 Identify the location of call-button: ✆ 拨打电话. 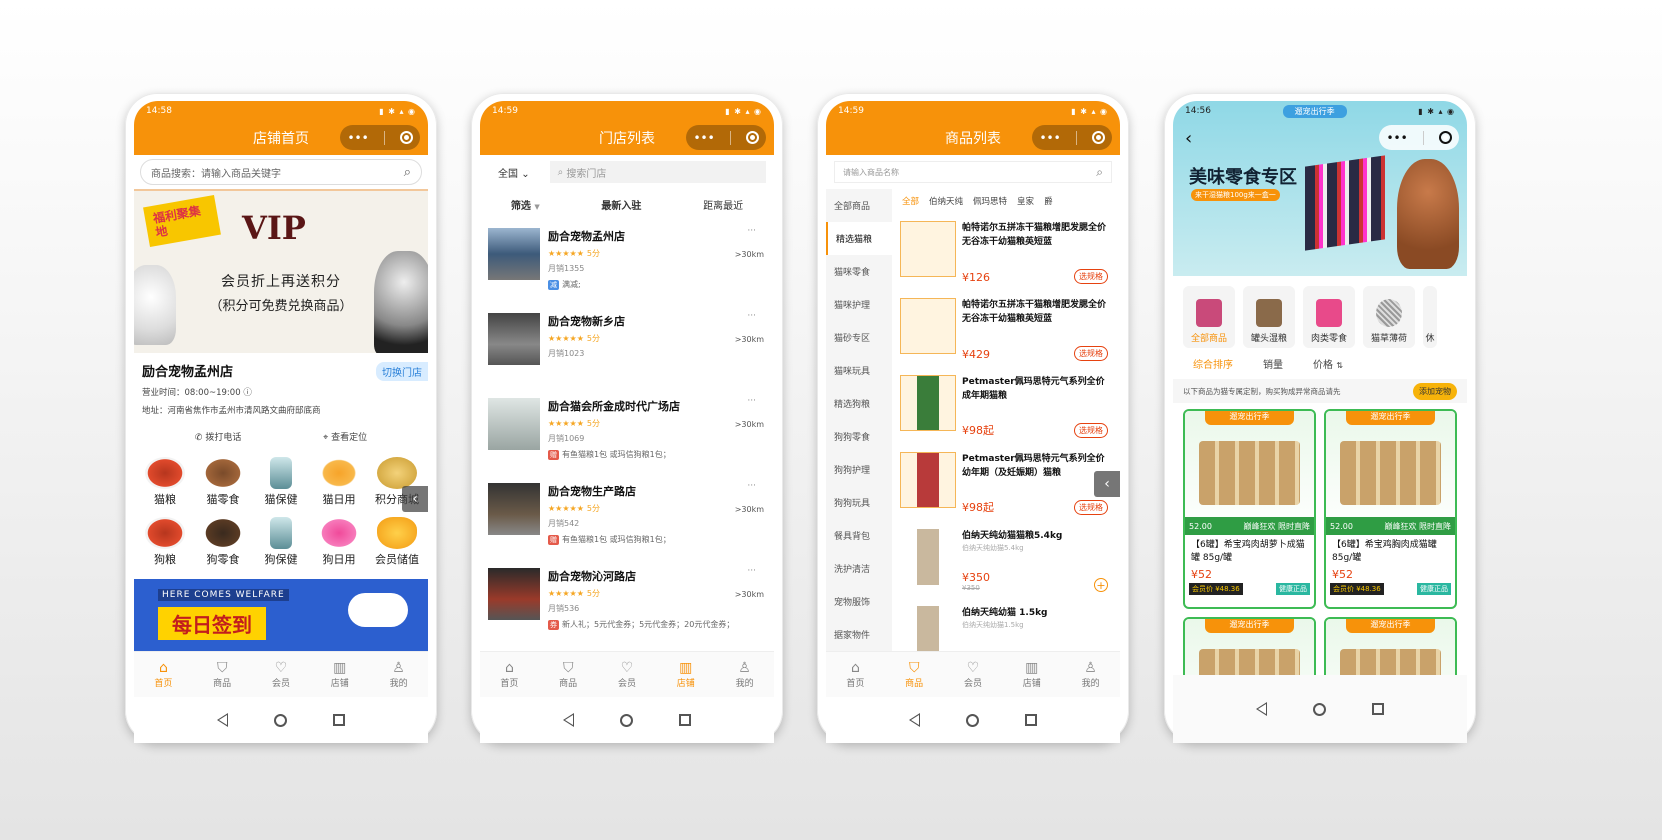
(218, 436).